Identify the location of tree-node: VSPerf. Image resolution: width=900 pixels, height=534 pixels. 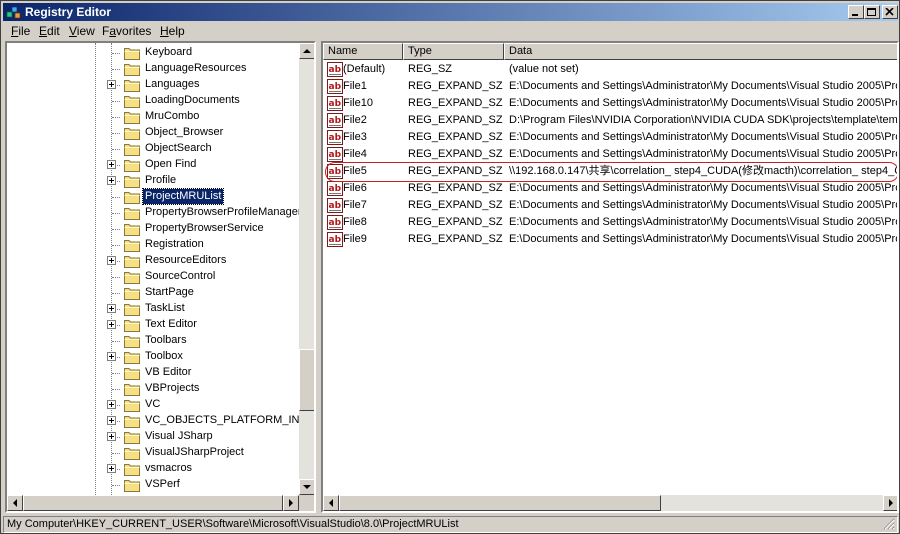
(153, 485).